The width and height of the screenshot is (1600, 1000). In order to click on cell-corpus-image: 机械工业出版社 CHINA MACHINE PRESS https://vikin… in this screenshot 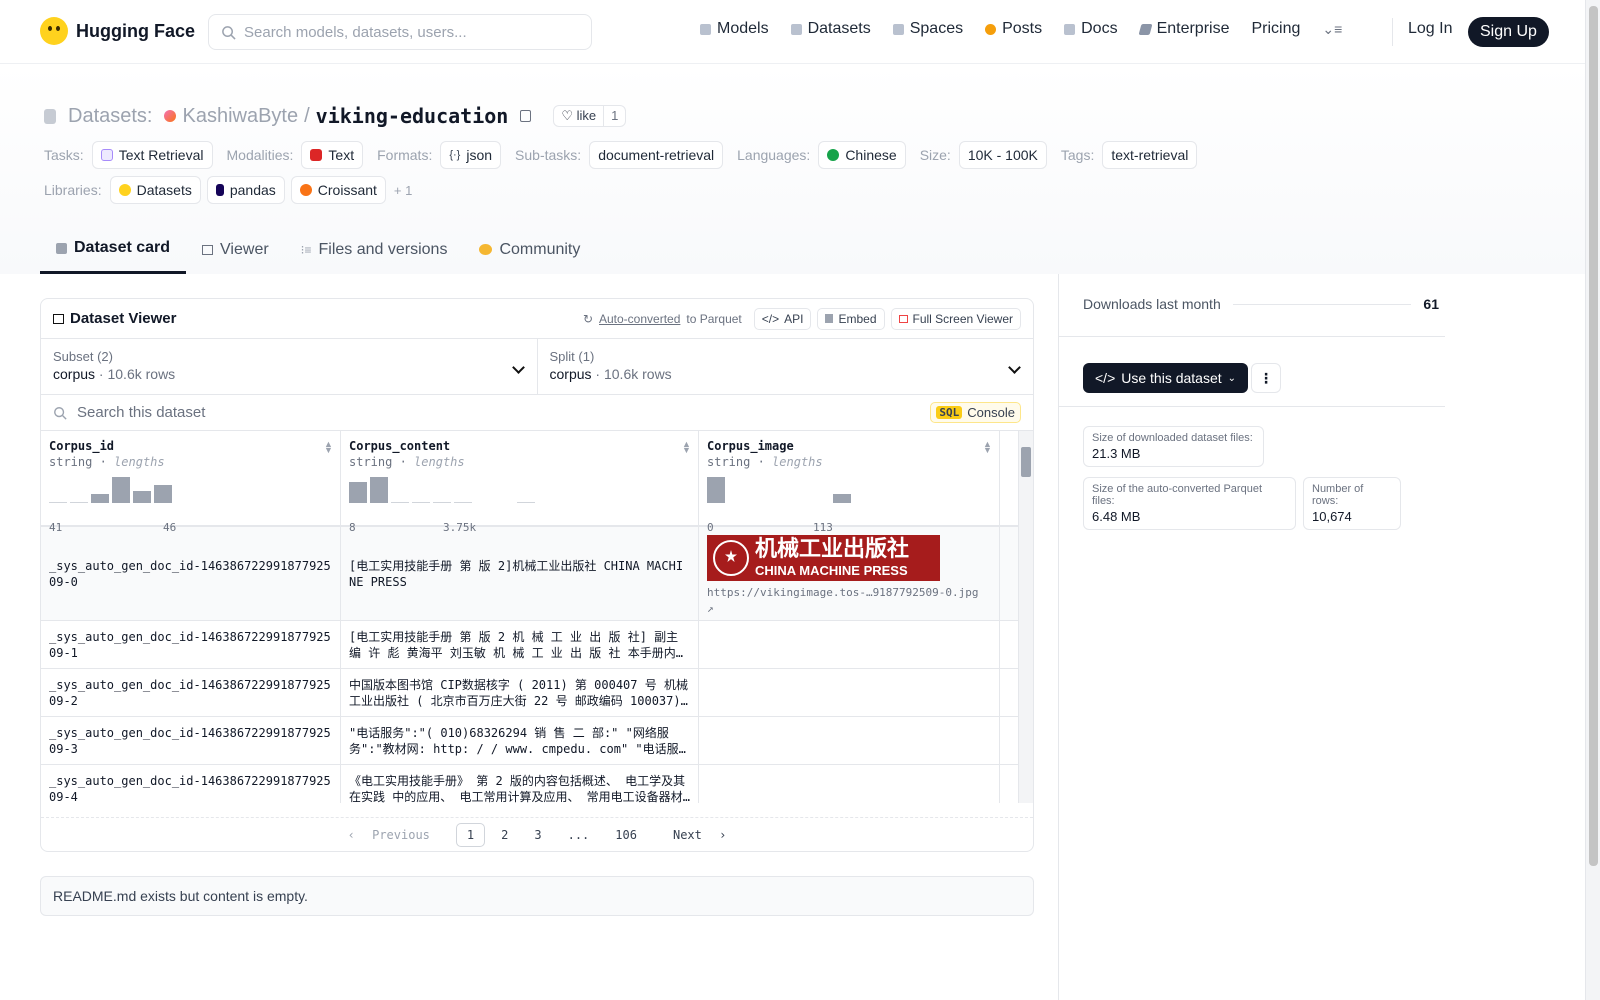, I will do `click(849, 573)`.